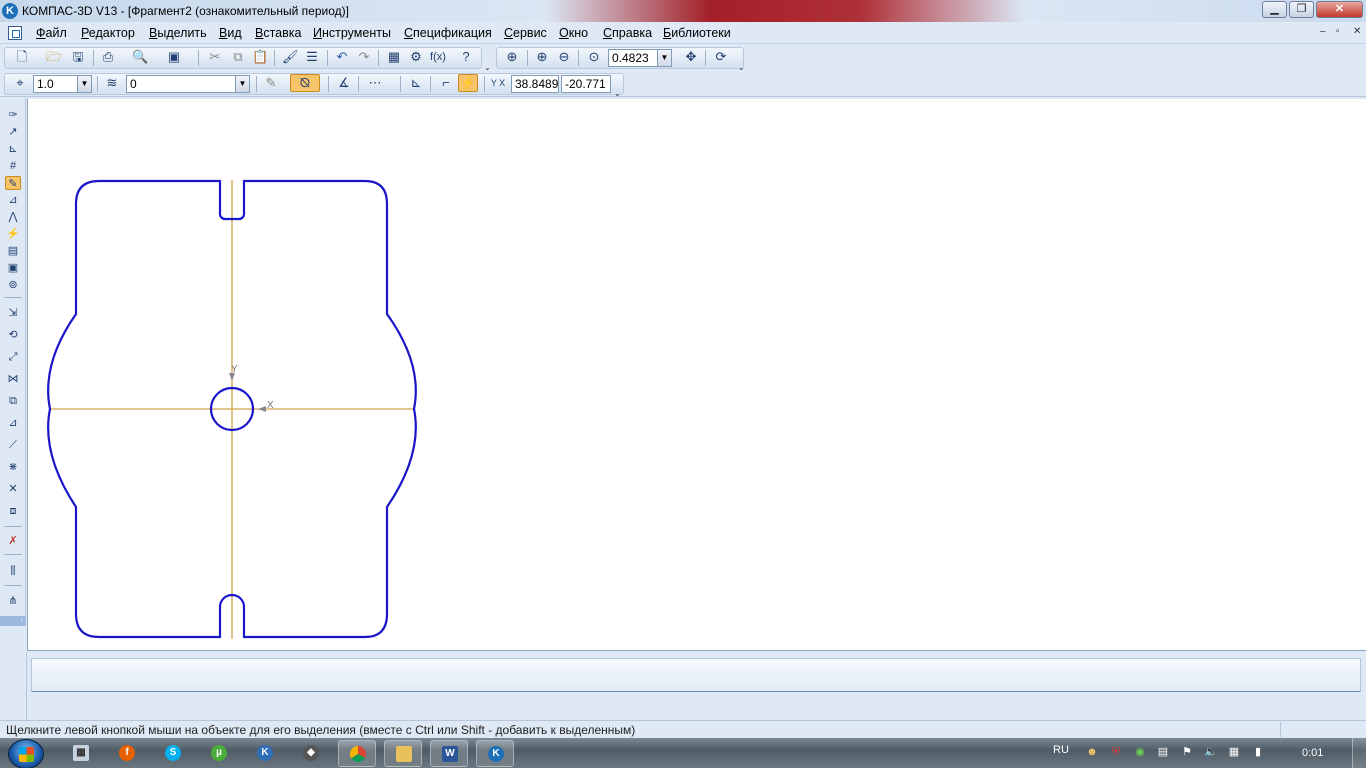  I want to click on layer-input: 0, so click(181, 84).